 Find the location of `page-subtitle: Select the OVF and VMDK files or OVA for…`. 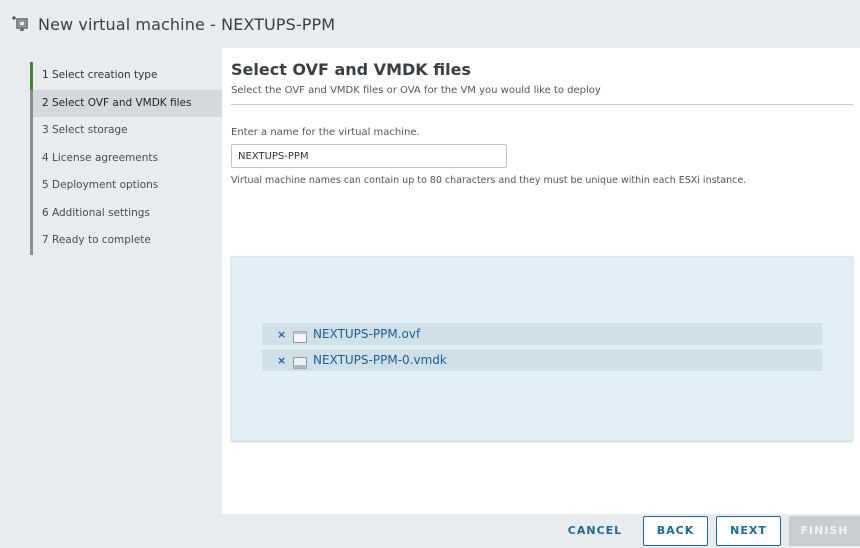

page-subtitle: Select the OVF and VMDK files or OVA for… is located at coordinates (542, 95).